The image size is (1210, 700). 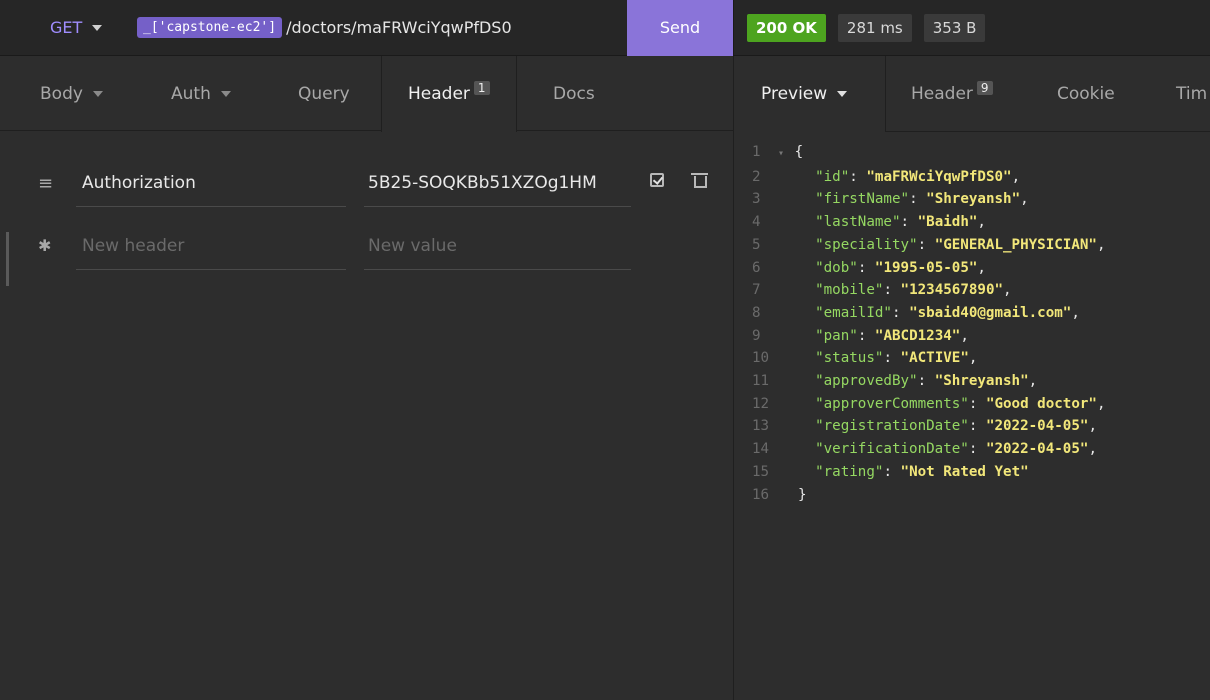 I want to click on tab-header: Header 1, so click(x=449, y=94).